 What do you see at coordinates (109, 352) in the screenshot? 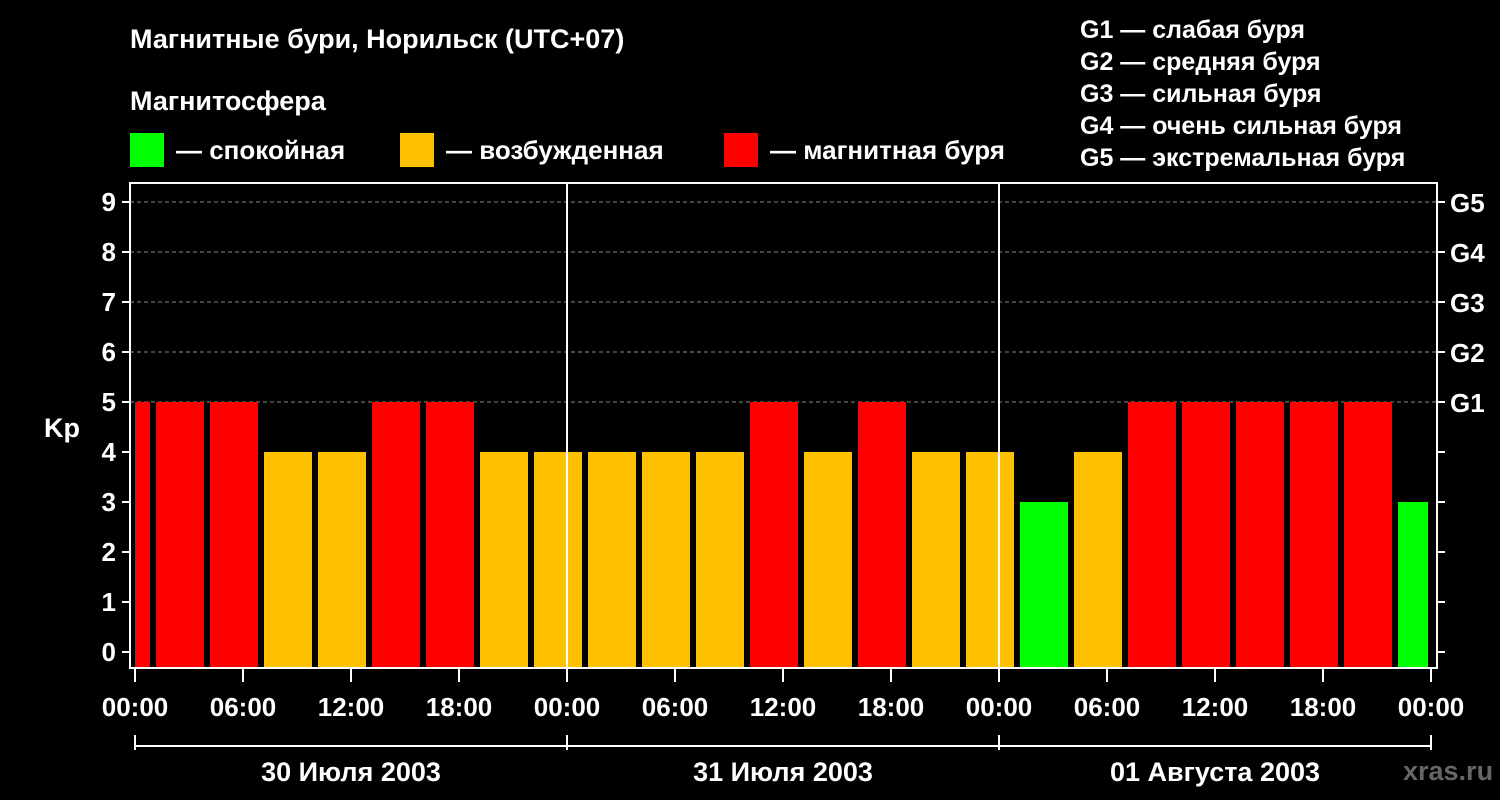
I see `y-tick-label: 6` at bounding box center [109, 352].